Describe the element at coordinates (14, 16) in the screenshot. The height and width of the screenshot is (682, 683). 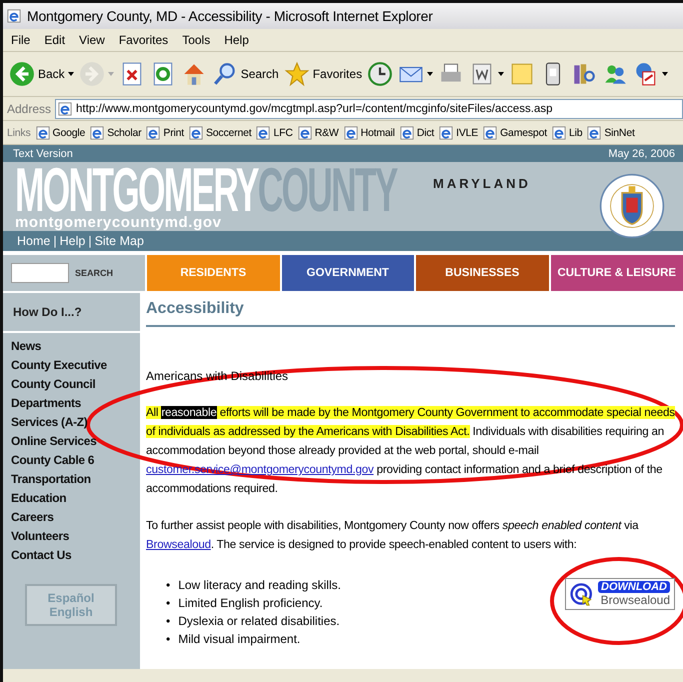
I see `browser-icon` at that location.